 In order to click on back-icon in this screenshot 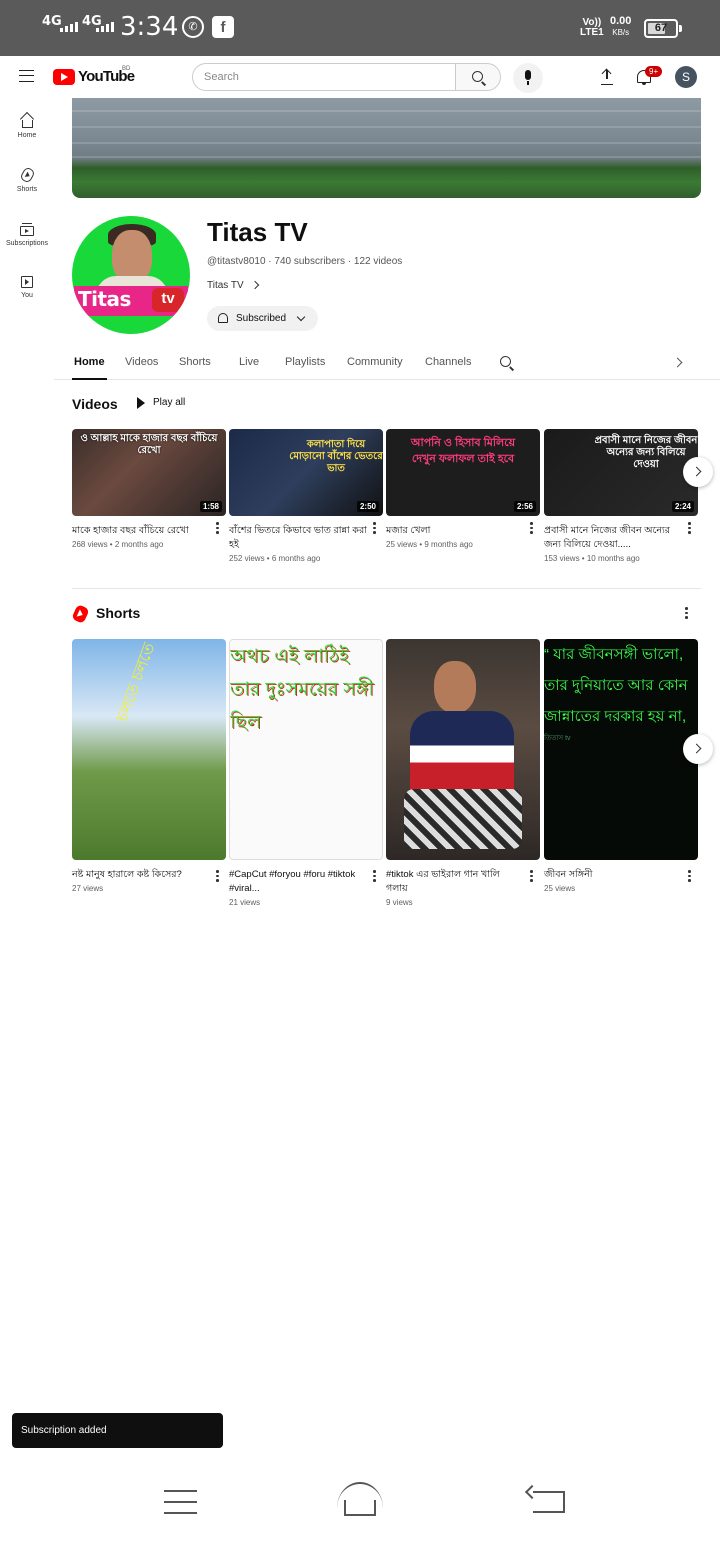, I will do `click(549, 1502)`.